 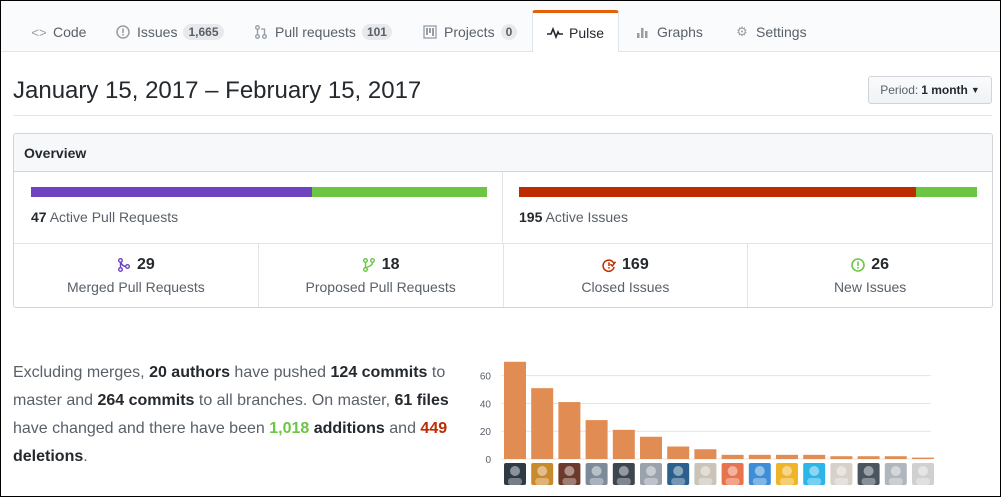 I want to click on closed-issues-count: 169, so click(x=635, y=264).